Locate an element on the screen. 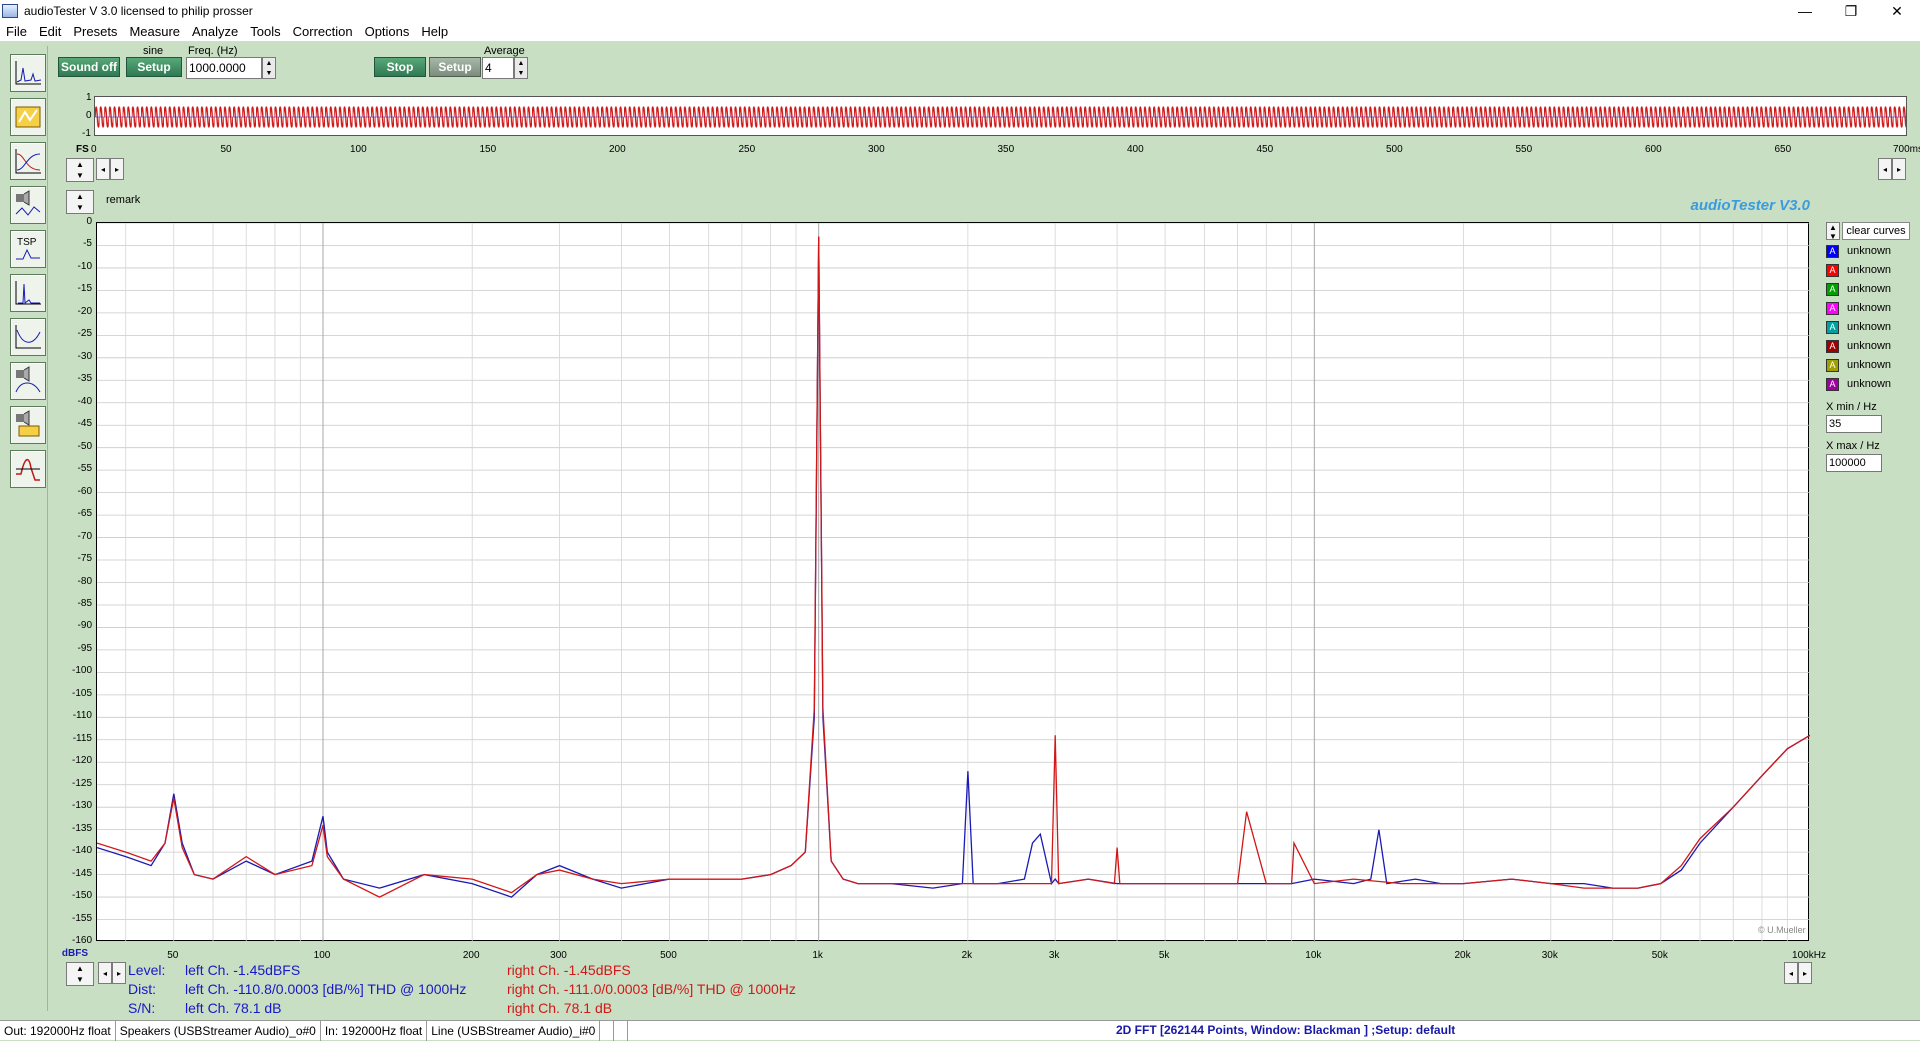 The image size is (1920, 1041). y-tick-label: -115 is located at coordinates (82, 738).